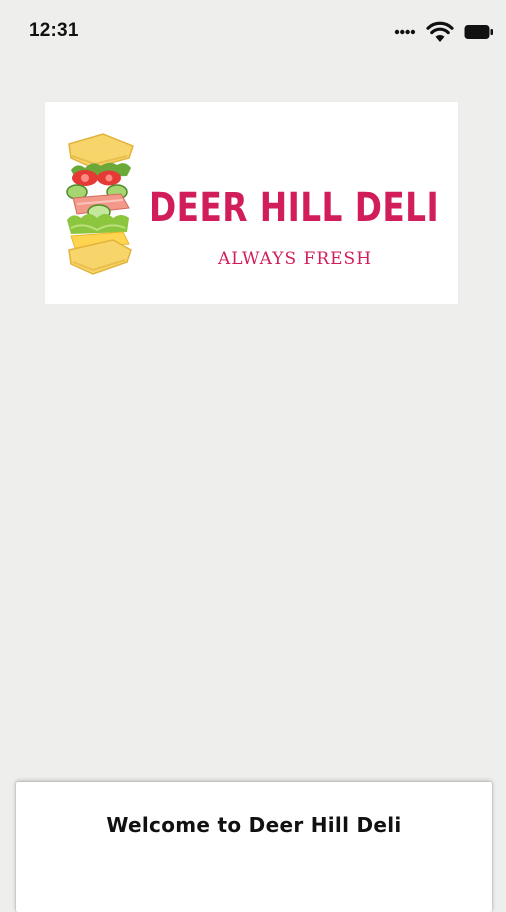  What do you see at coordinates (294, 208) in the screenshot?
I see `brand-name: DEER HILL DELI` at bounding box center [294, 208].